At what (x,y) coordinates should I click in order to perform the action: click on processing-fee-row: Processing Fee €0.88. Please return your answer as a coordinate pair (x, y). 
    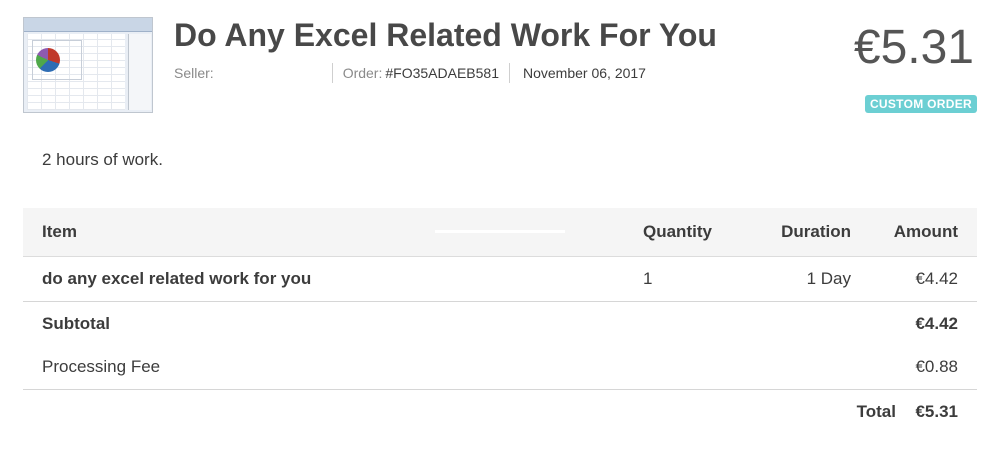
    Looking at the image, I should click on (500, 367).